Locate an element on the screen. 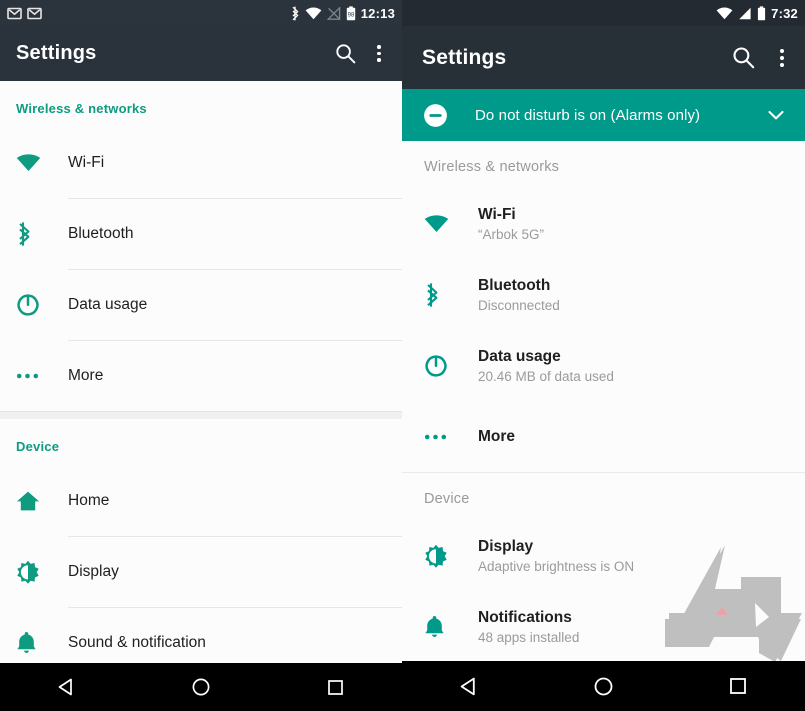 Image resolution: width=805 pixels, height=711 pixels. list-item-text: Sound & notification is located at coordinates (137, 643).